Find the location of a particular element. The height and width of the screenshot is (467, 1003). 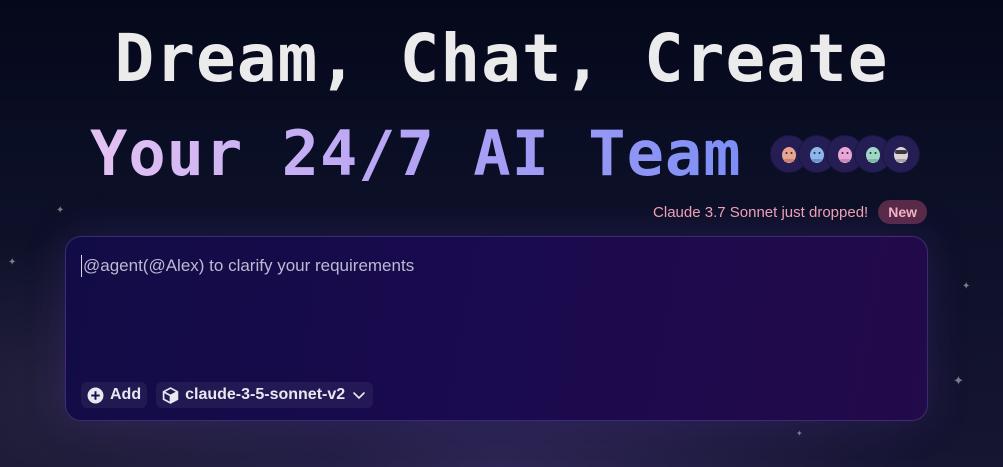

chat-input is located at coordinates (496, 266).